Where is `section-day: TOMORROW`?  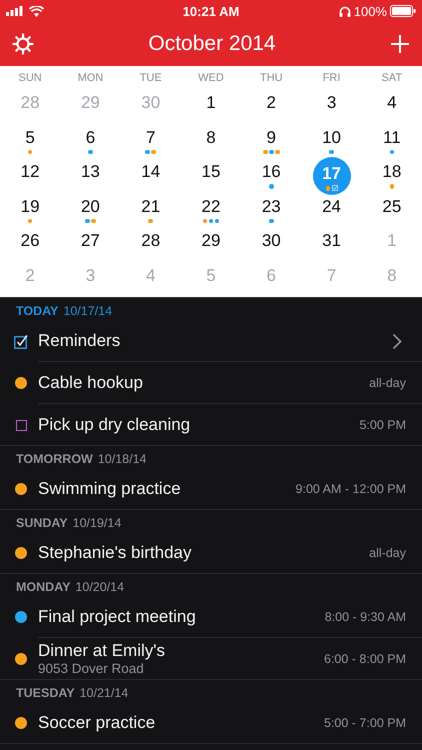 section-day: TOMORROW is located at coordinates (54, 459).